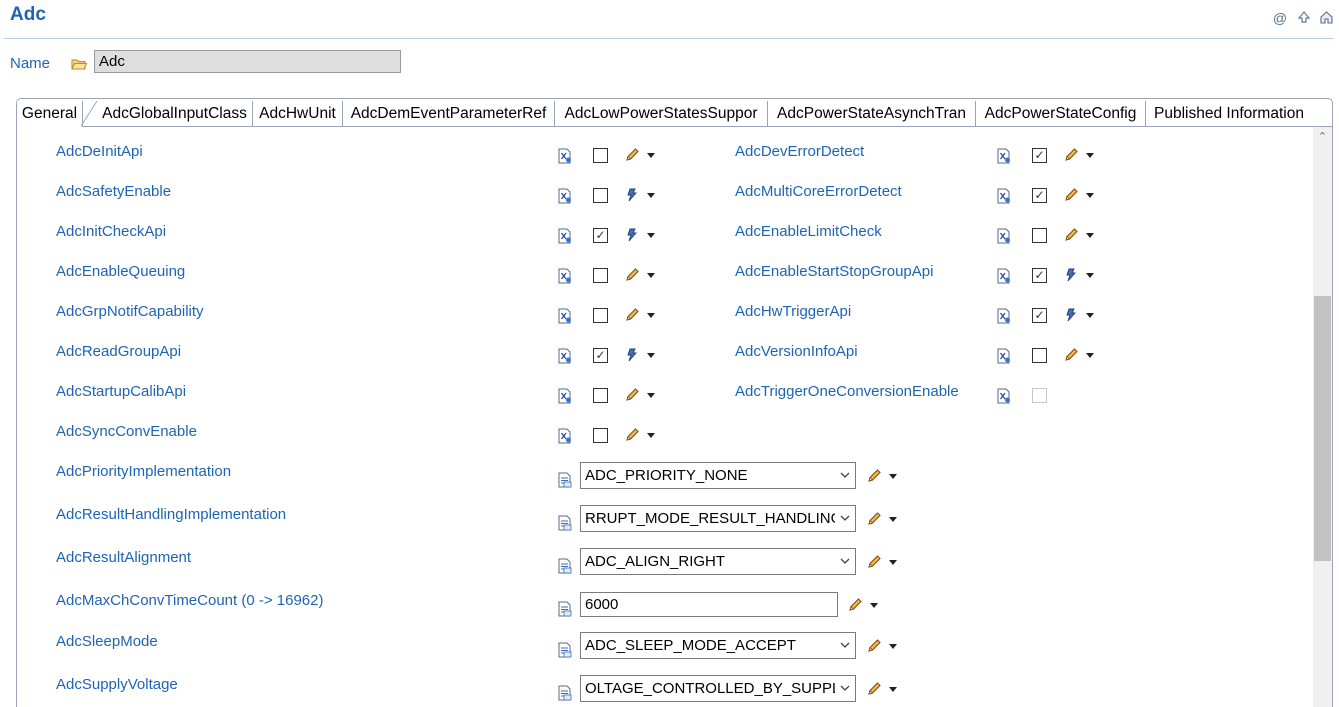  Describe the element at coordinates (1322, 428) in the screenshot. I see `scrollbar-thumb` at that location.